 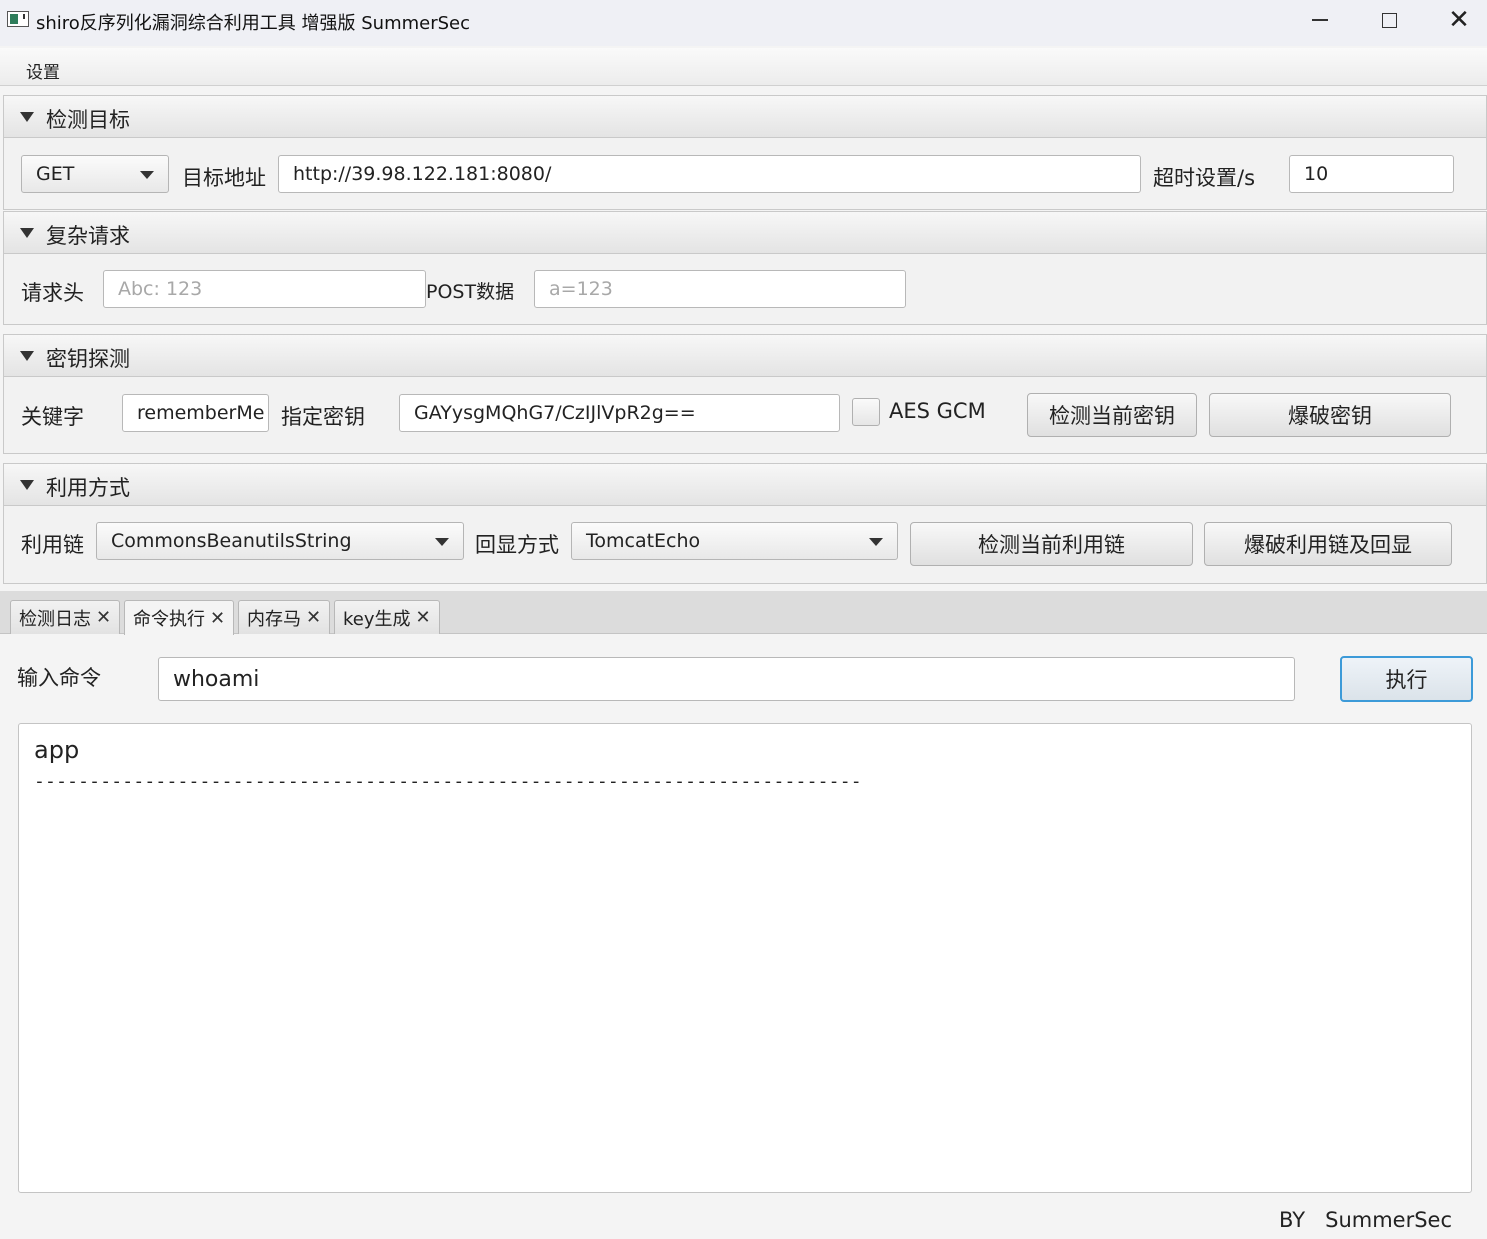 What do you see at coordinates (745, 485) in the screenshot?
I see `exploit-section-header: 利用方式` at bounding box center [745, 485].